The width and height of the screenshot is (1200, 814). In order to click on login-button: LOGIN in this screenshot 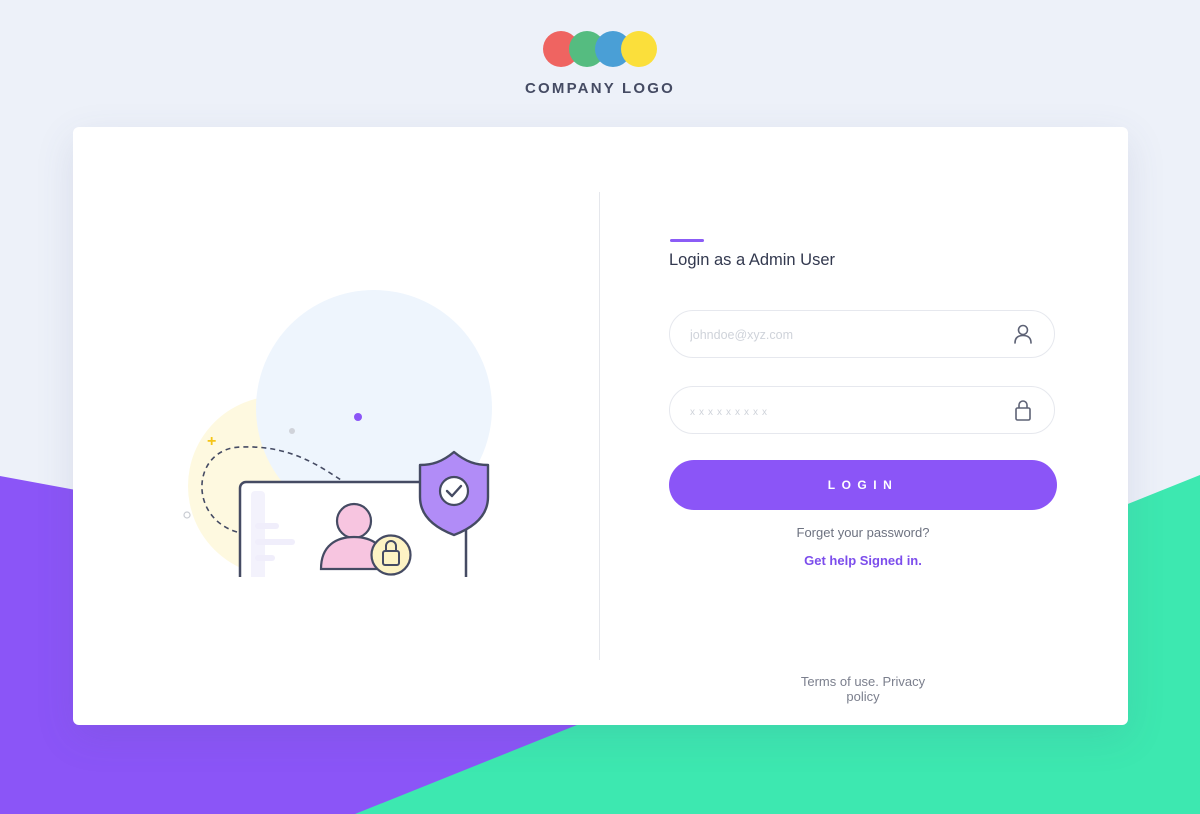, I will do `click(863, 485)`.